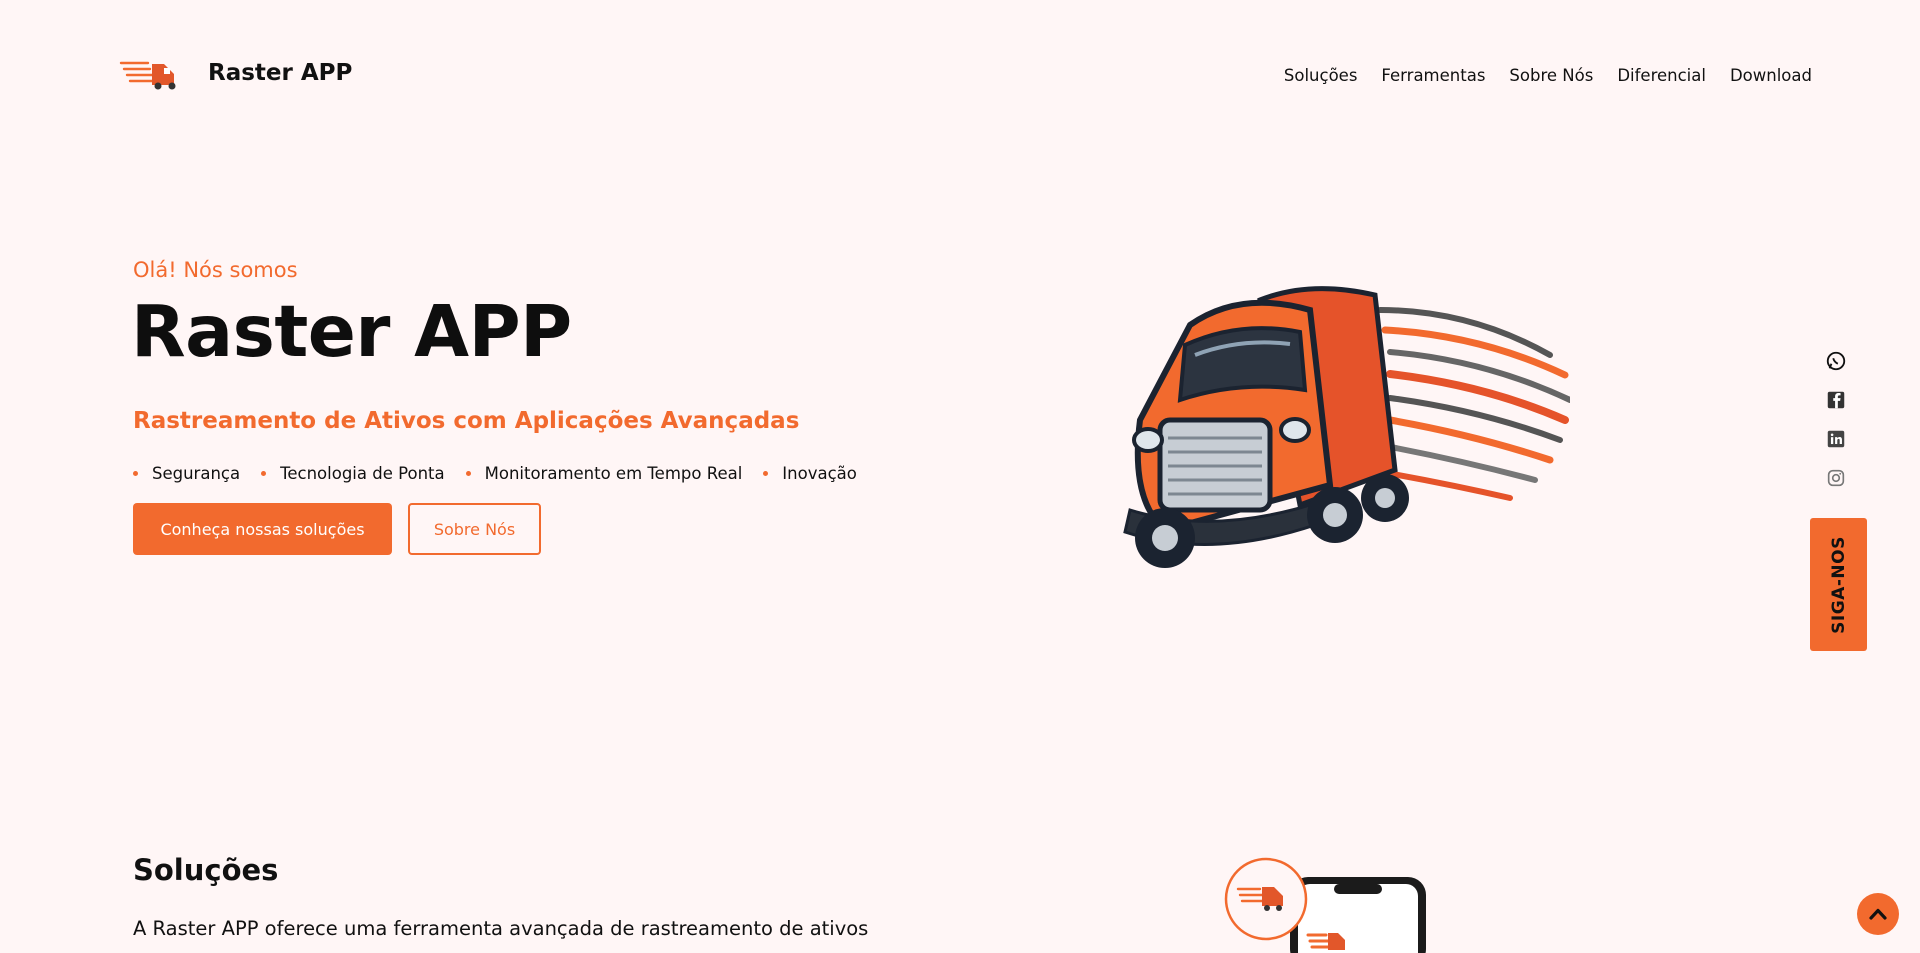 Image resolution: width=1920 pixels, height=953 pixels. Describe the element at coordinates (1836, 400) in the screenshot. I see `facebook-icon` at that location.